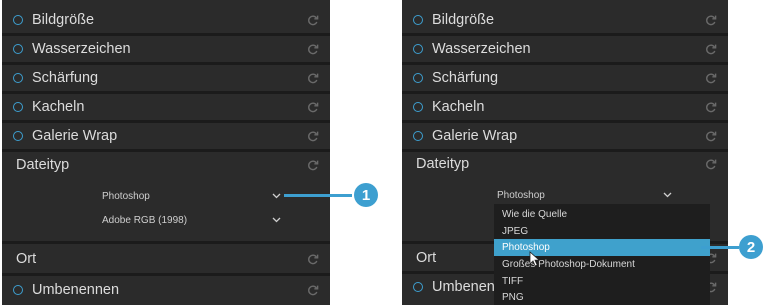 The height and width of the screenshot is (305, 764). Describe the element at coordinates (166, 259) in the screenshot. I see `section-ort: Ort` at that location.